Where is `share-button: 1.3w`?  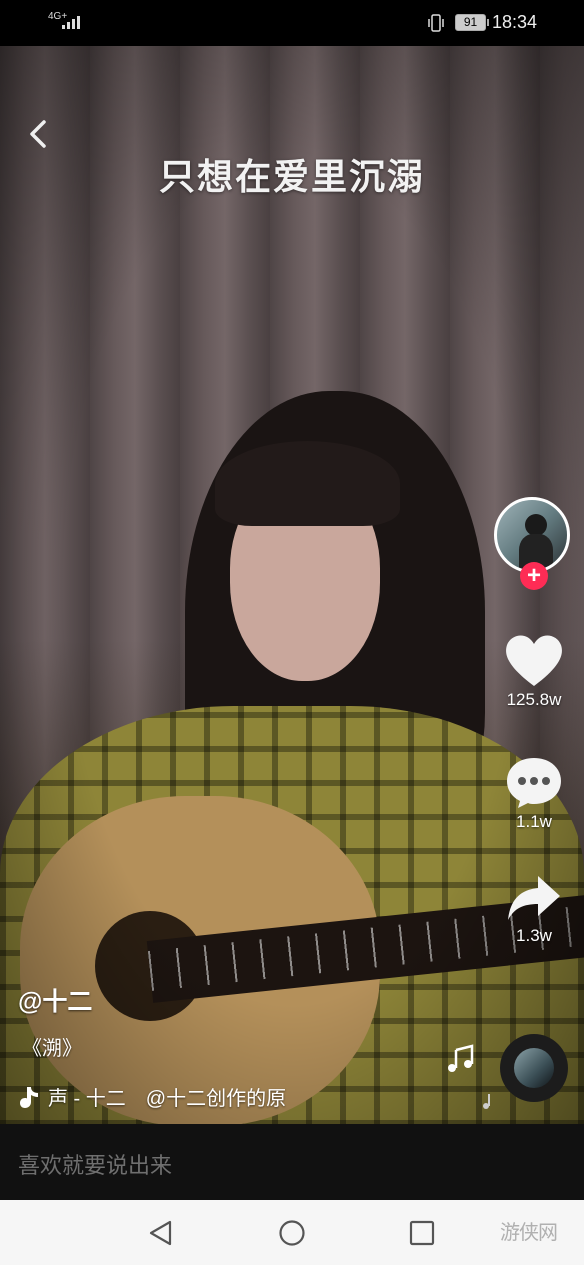 share-button: 1.3w is located at coordinates (534, 909).